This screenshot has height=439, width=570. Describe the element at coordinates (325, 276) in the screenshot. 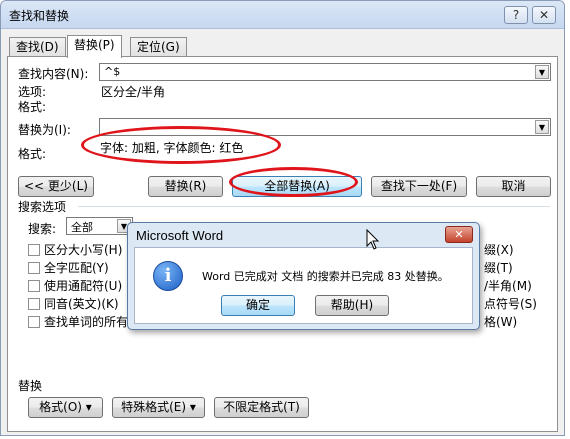

I see `message-text: Word 已完成对 文档 的搜索并已完成 83 处替换。` at that location.